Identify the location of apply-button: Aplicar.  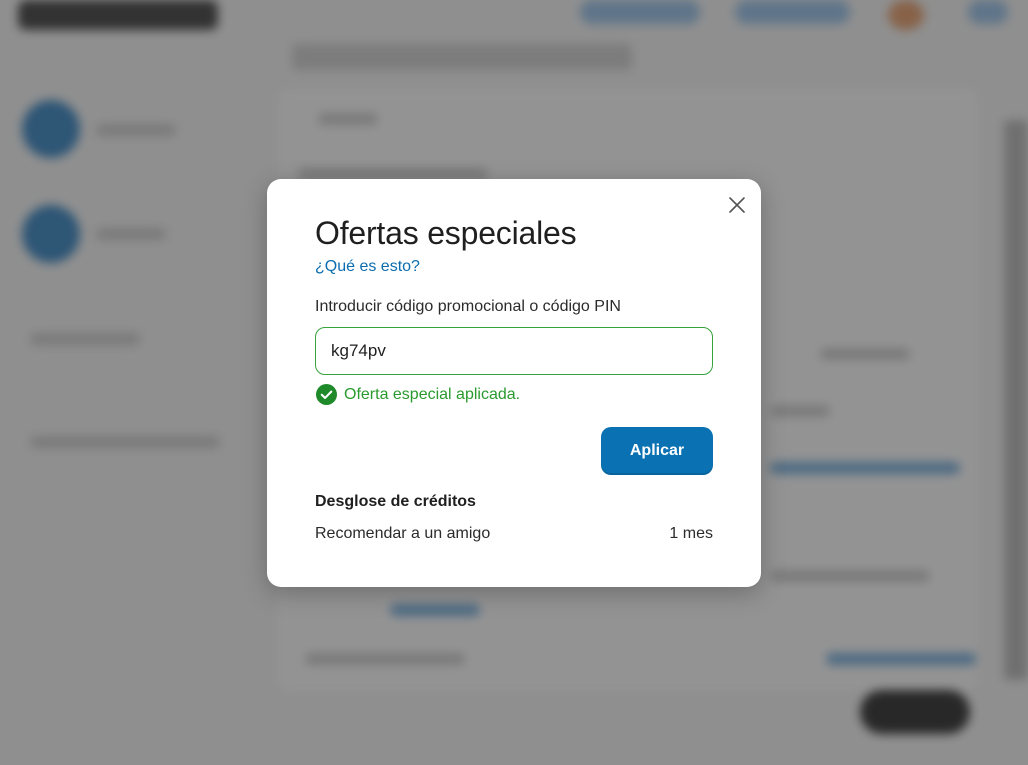
(657, 451).